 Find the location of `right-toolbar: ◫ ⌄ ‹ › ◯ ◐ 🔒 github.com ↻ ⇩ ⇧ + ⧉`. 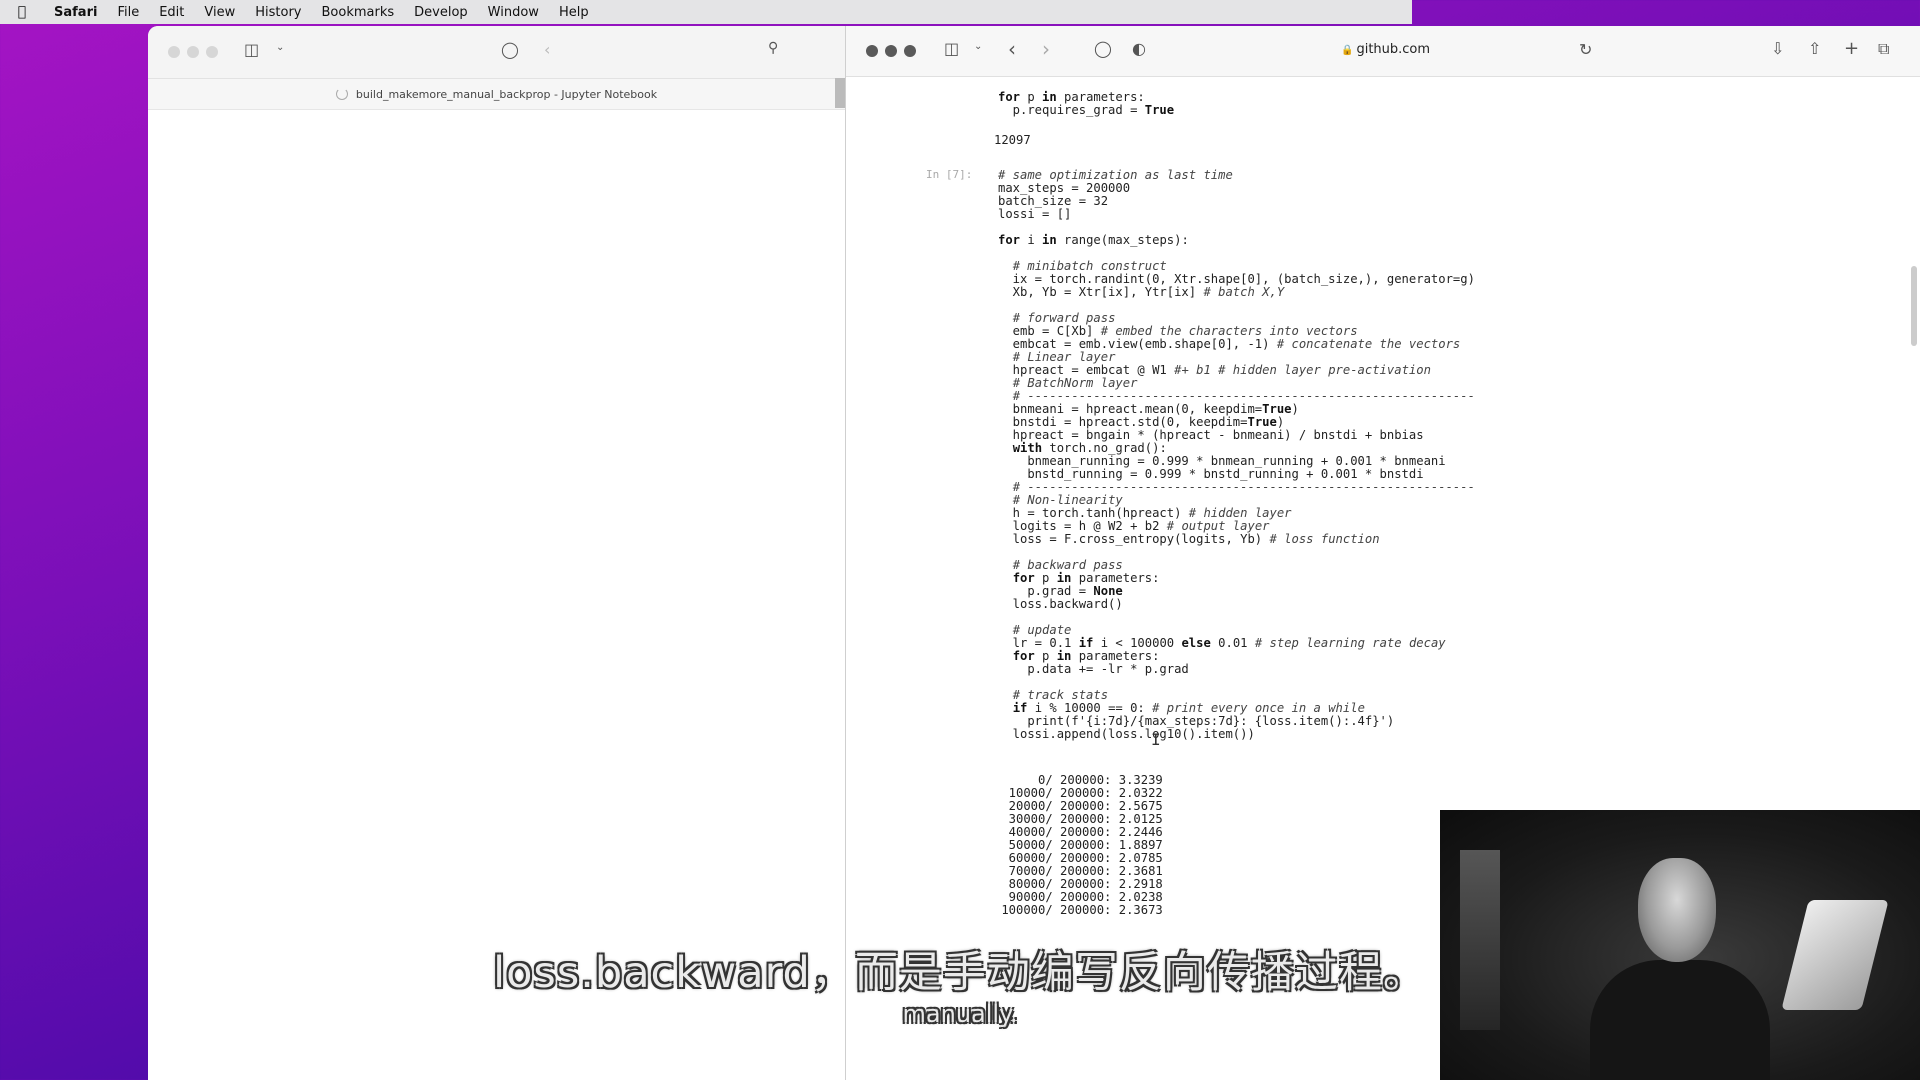

right-toolbar: ◫ ⌄ ‹ › ◯ ◐ 🔒 github.com ↻ ⇩ ⇧ + ⧉ is located at coordinates (1383, 51).